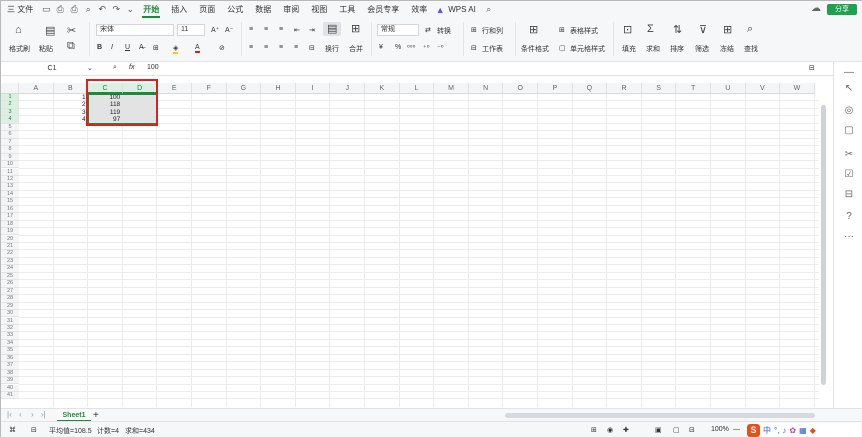 This screenshot has width=862, height=437. What do you see at coordinates (191, 30) in the screenshot?
I see `font-size-select: 11` at bounding box center [191, 30].